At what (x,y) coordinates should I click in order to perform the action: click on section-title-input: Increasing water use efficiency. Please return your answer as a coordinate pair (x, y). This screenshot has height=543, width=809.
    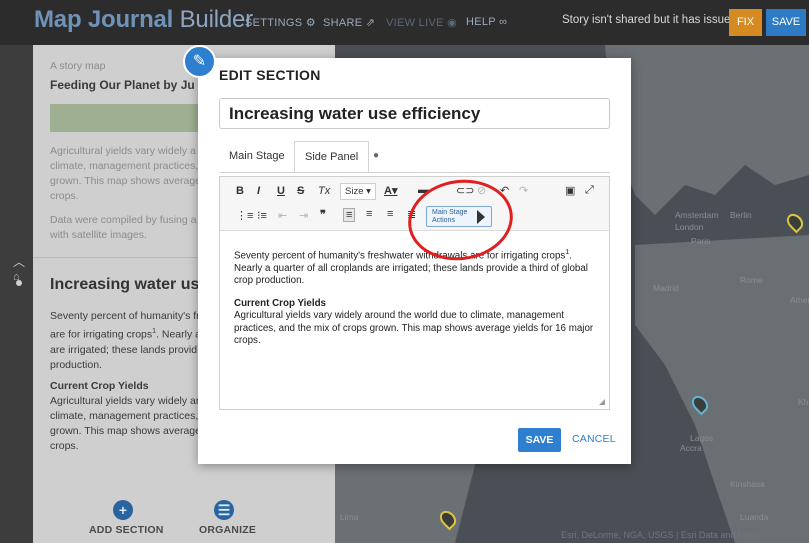
    Looking at the image, I should click on (414, 113).